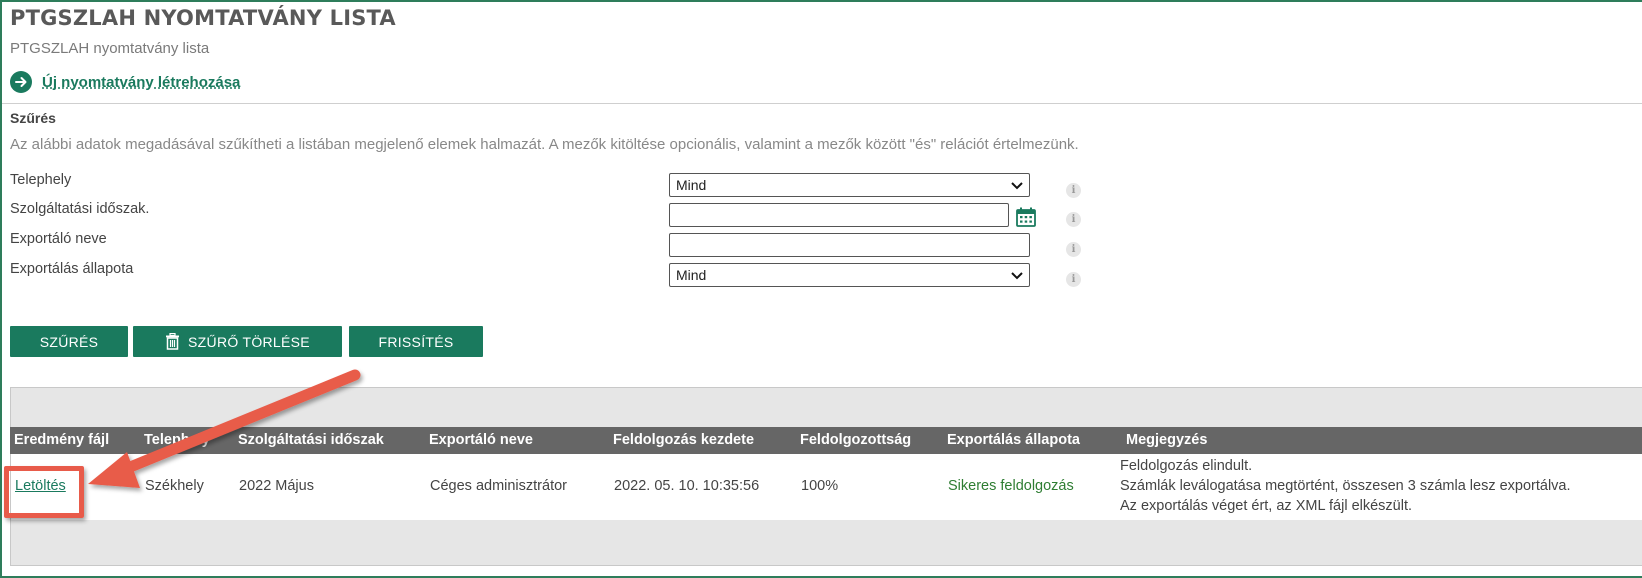 This screenshot has width=1642, height=578. What do you see at coordinates (311, 440) in the screenshot?
I see `col-header-period: Szolgáltatási időszak` at bounding box center [311, 440].